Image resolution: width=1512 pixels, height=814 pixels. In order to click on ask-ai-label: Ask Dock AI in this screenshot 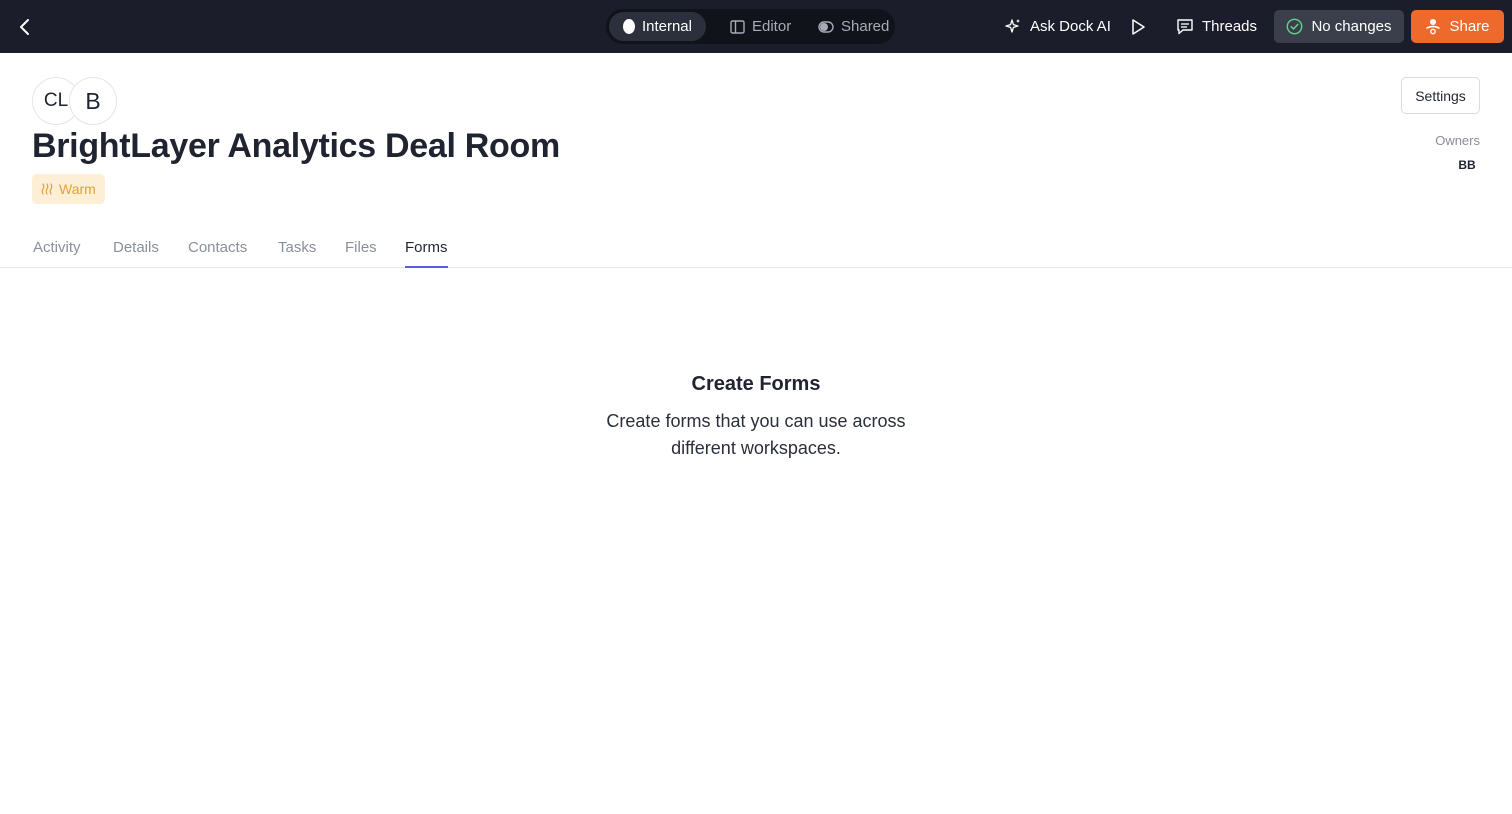, I will do `click(1070, 26)`.